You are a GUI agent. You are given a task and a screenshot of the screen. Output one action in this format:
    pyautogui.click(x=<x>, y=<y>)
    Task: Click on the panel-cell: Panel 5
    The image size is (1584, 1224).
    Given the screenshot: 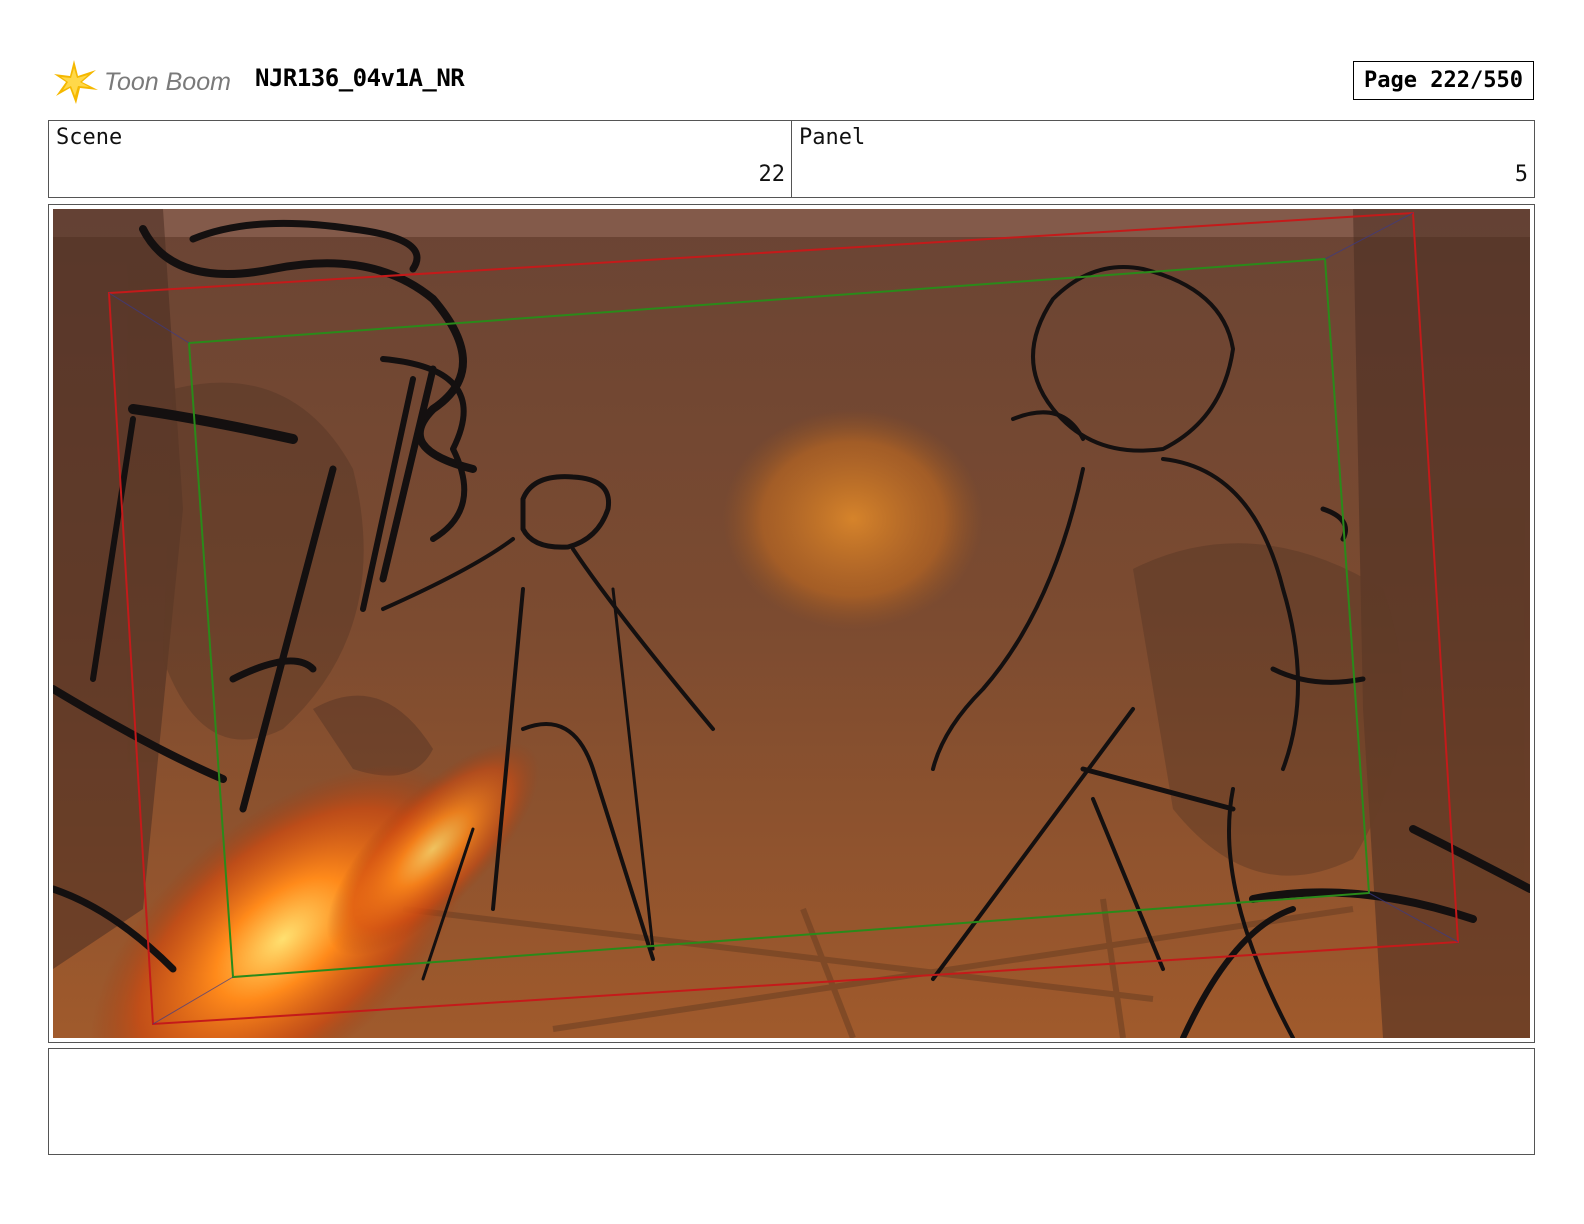 What is the action you would take?
    pyautogui.click(x=1162, y=159)
    